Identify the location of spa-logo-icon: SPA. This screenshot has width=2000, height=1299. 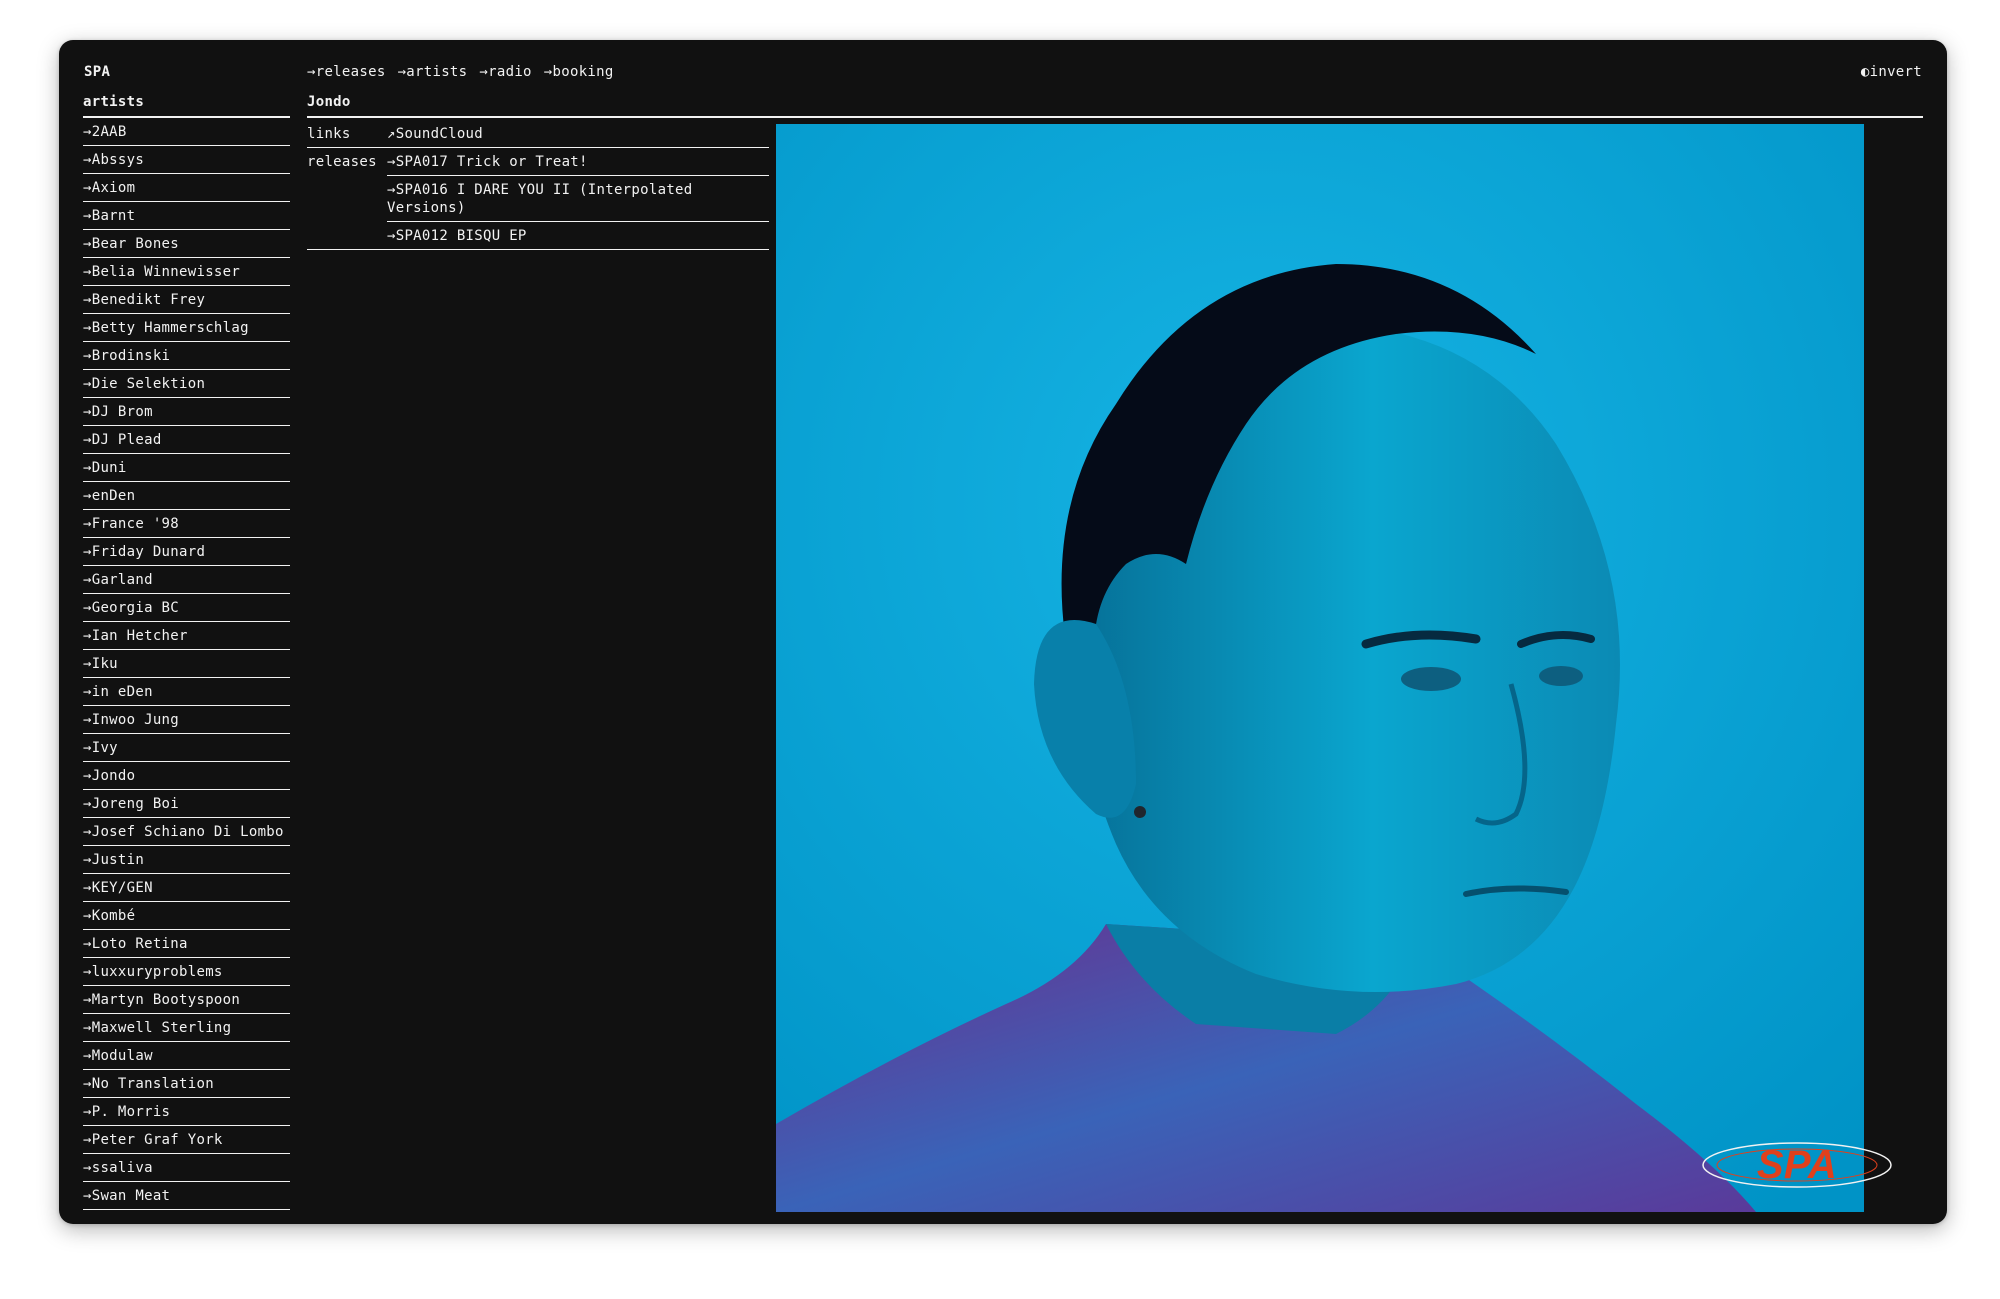
(1797, 1165).